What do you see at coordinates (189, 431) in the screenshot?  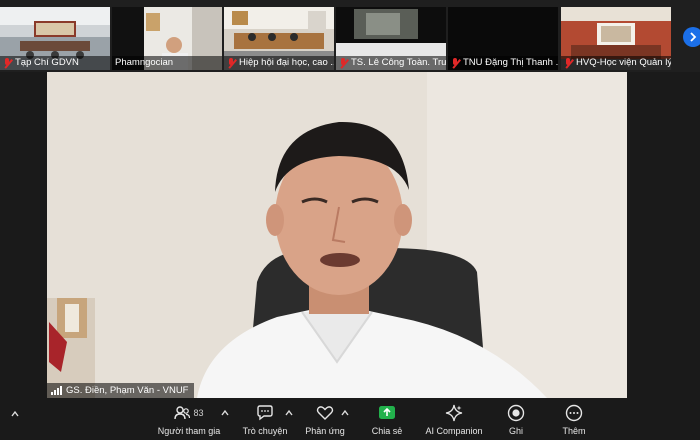 I see `participants-label: Người tham gia` at bounding box center [189, 431].